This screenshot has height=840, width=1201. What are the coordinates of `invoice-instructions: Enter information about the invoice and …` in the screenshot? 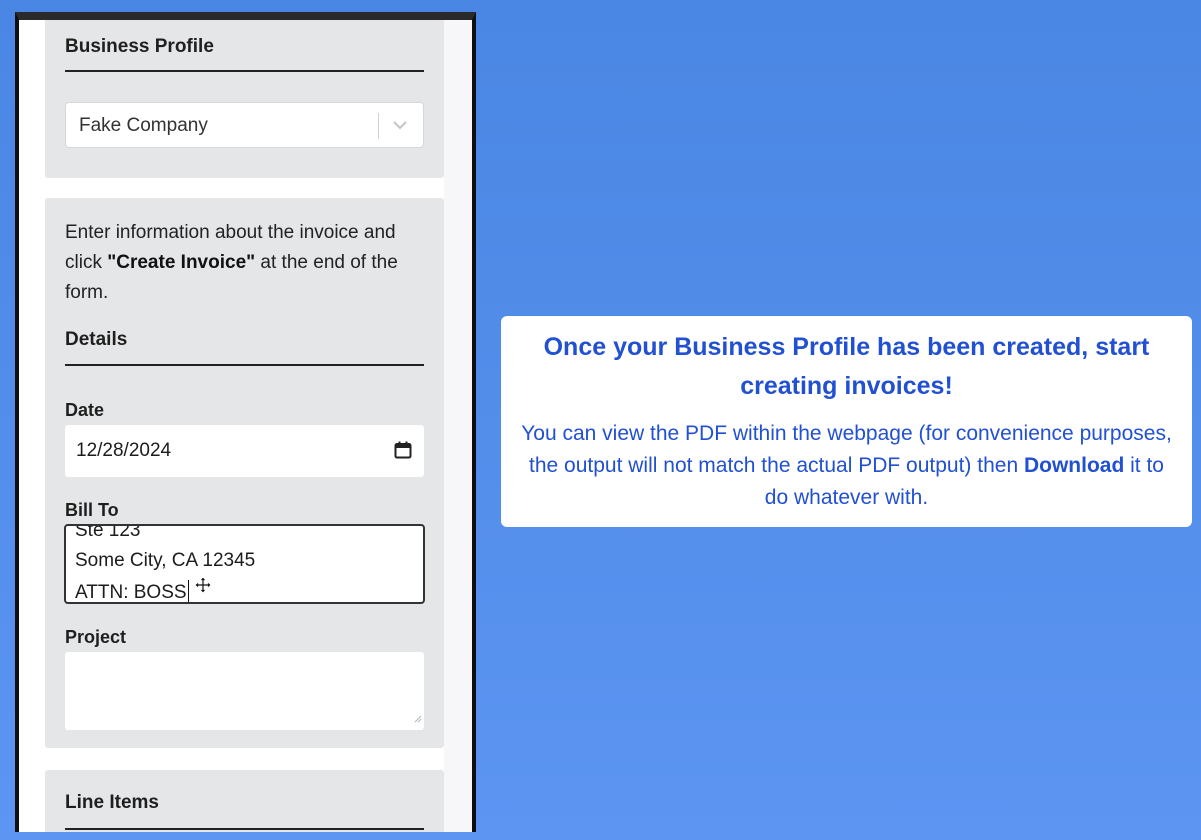 It's located at (231, 262).